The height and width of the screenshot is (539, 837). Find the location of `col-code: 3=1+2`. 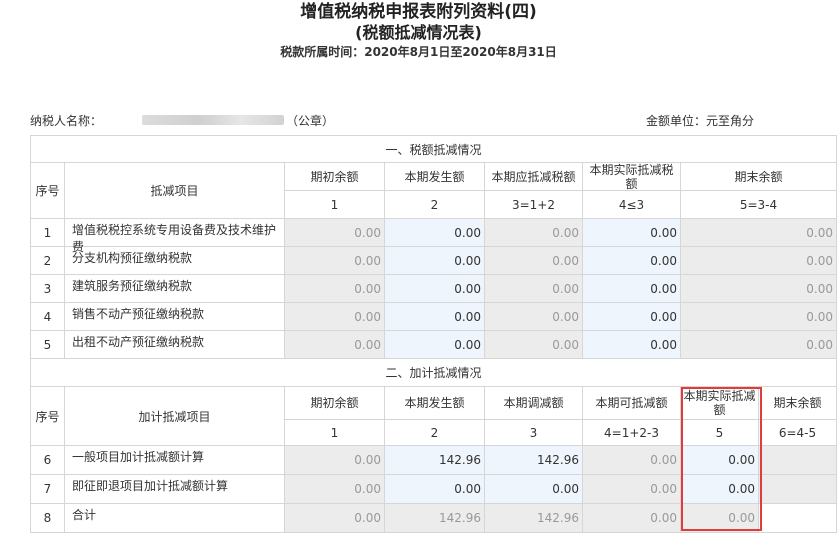

col-code: 3=1+2 is located at coordinates (534, 205).